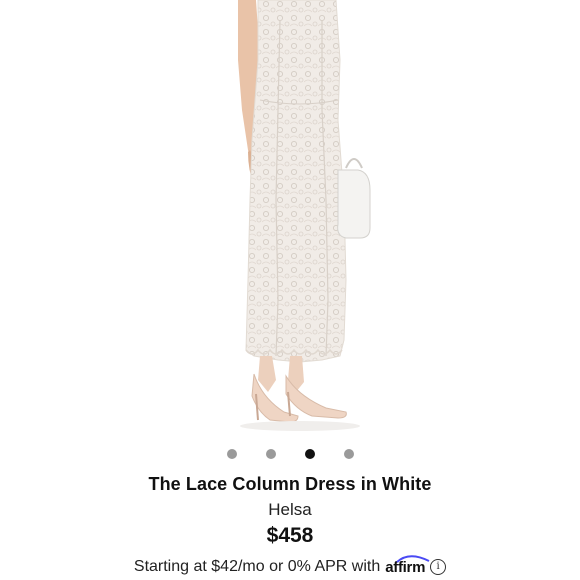 Image resolution: width=580 pixels, height=580 pixels. What do you see at coordinates (257, 566) in the screenshot?
I see `financing-text: Starting at $42/mo or 0% APR with` at bounding box center [257, 566].